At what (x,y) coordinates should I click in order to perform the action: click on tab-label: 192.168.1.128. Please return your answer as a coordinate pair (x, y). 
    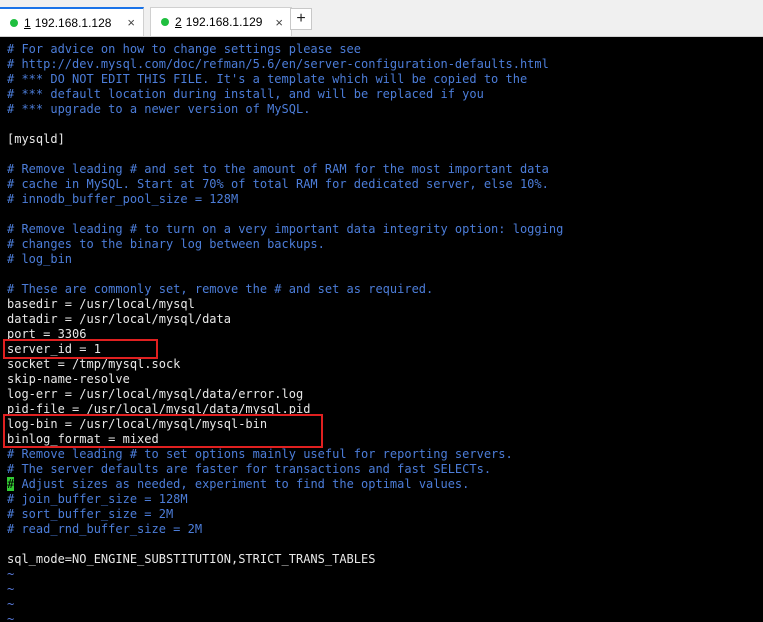
    Looking at the image, I should click on (73, 22).